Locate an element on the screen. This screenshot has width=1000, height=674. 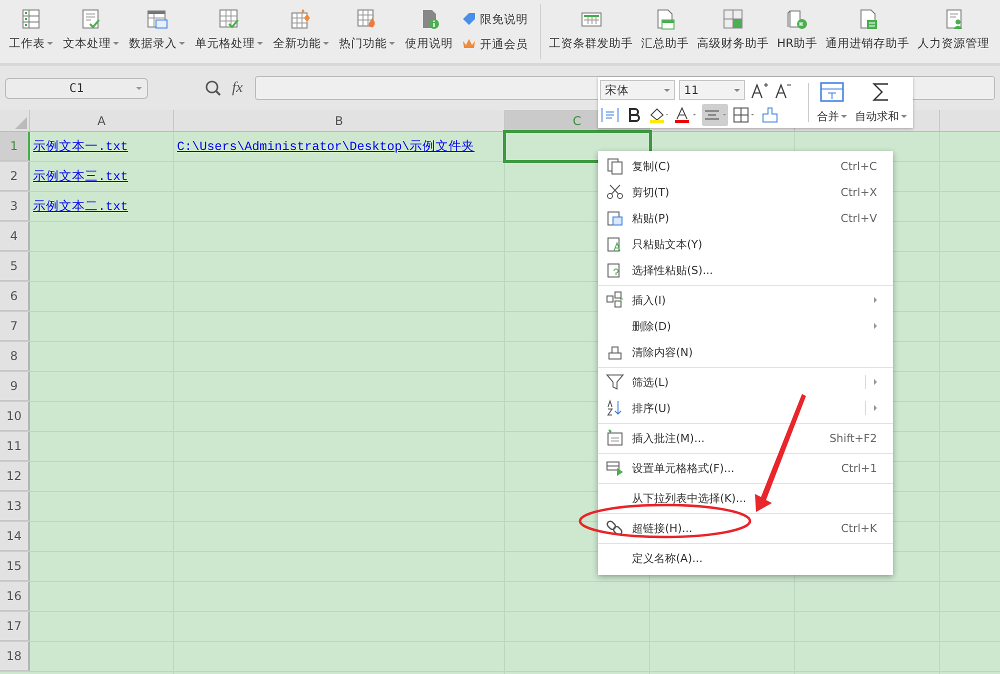
menu-item: 筛选(L) is located at coordinates (745, 381).